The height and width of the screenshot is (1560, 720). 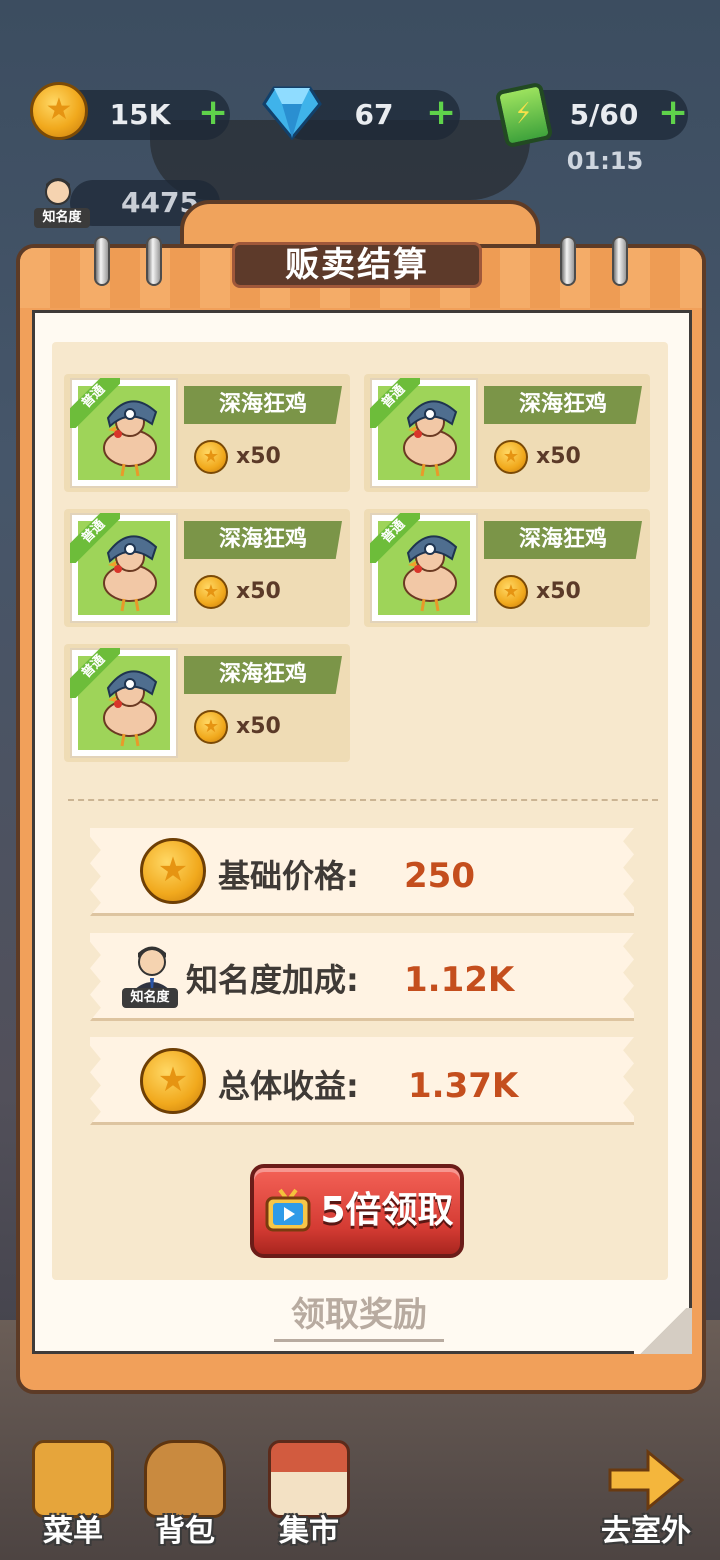 What do you see at coordinates (292, 113) in the screenshot?
I see `gem-icon` at bounding box center [292, 113].